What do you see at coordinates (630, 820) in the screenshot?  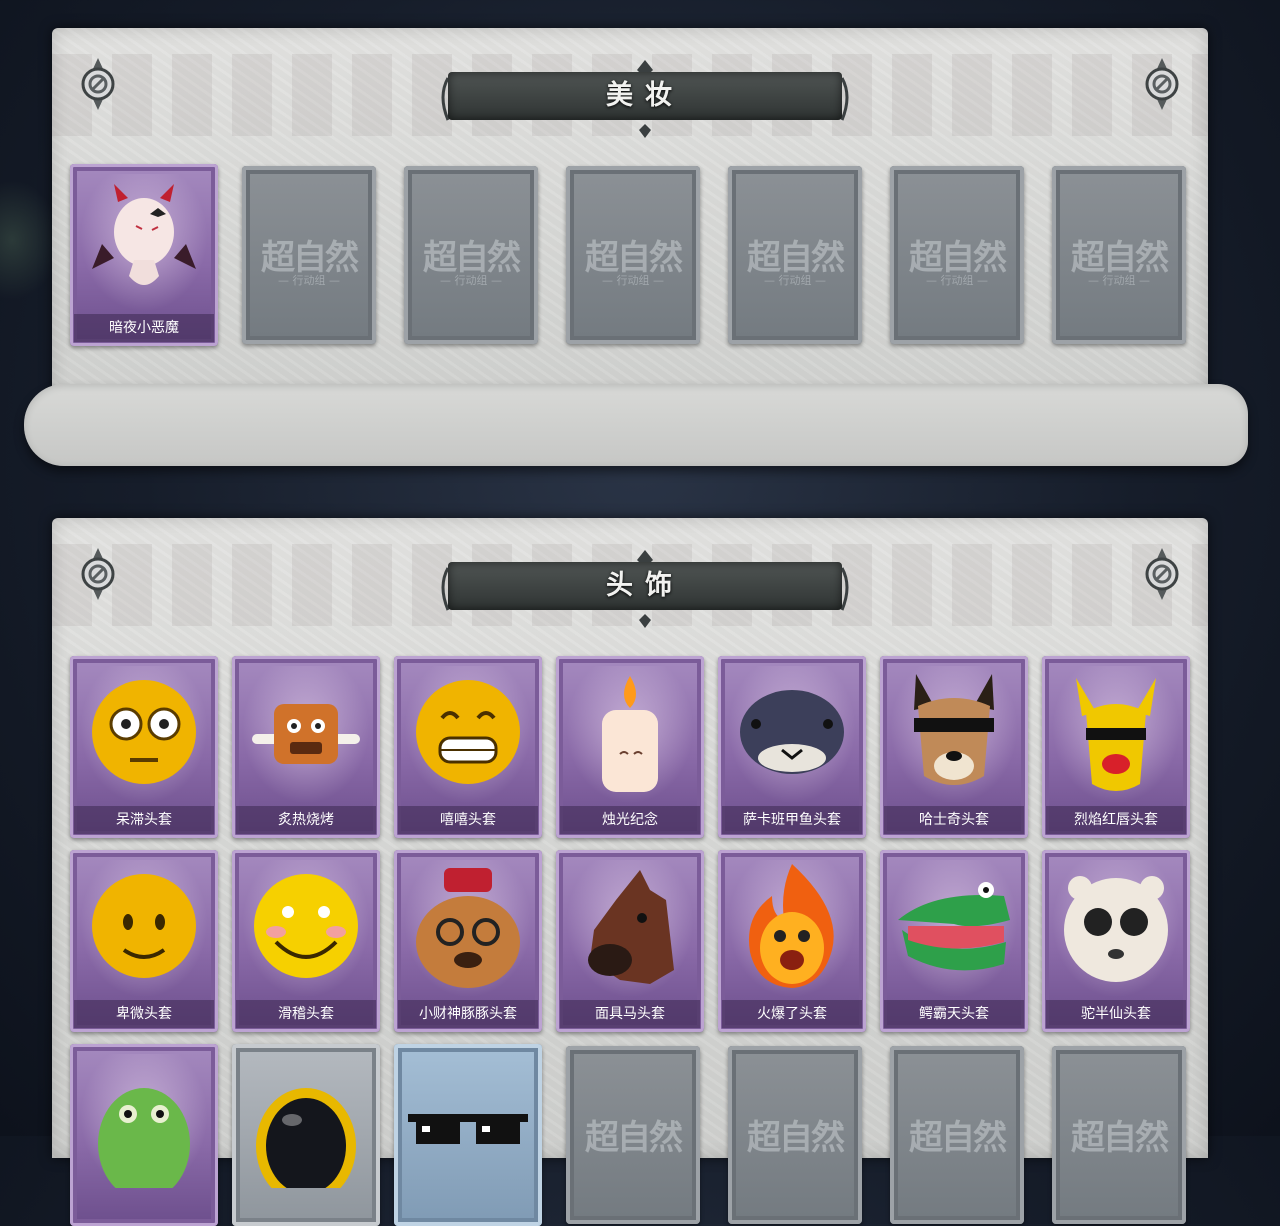 I see `item-label: 烛光纪念` at bounding box center [630, 820].